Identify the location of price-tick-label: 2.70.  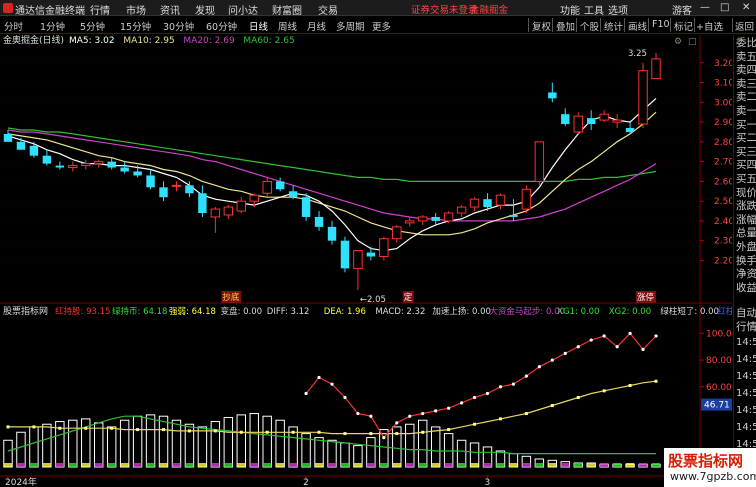
(723, 163).